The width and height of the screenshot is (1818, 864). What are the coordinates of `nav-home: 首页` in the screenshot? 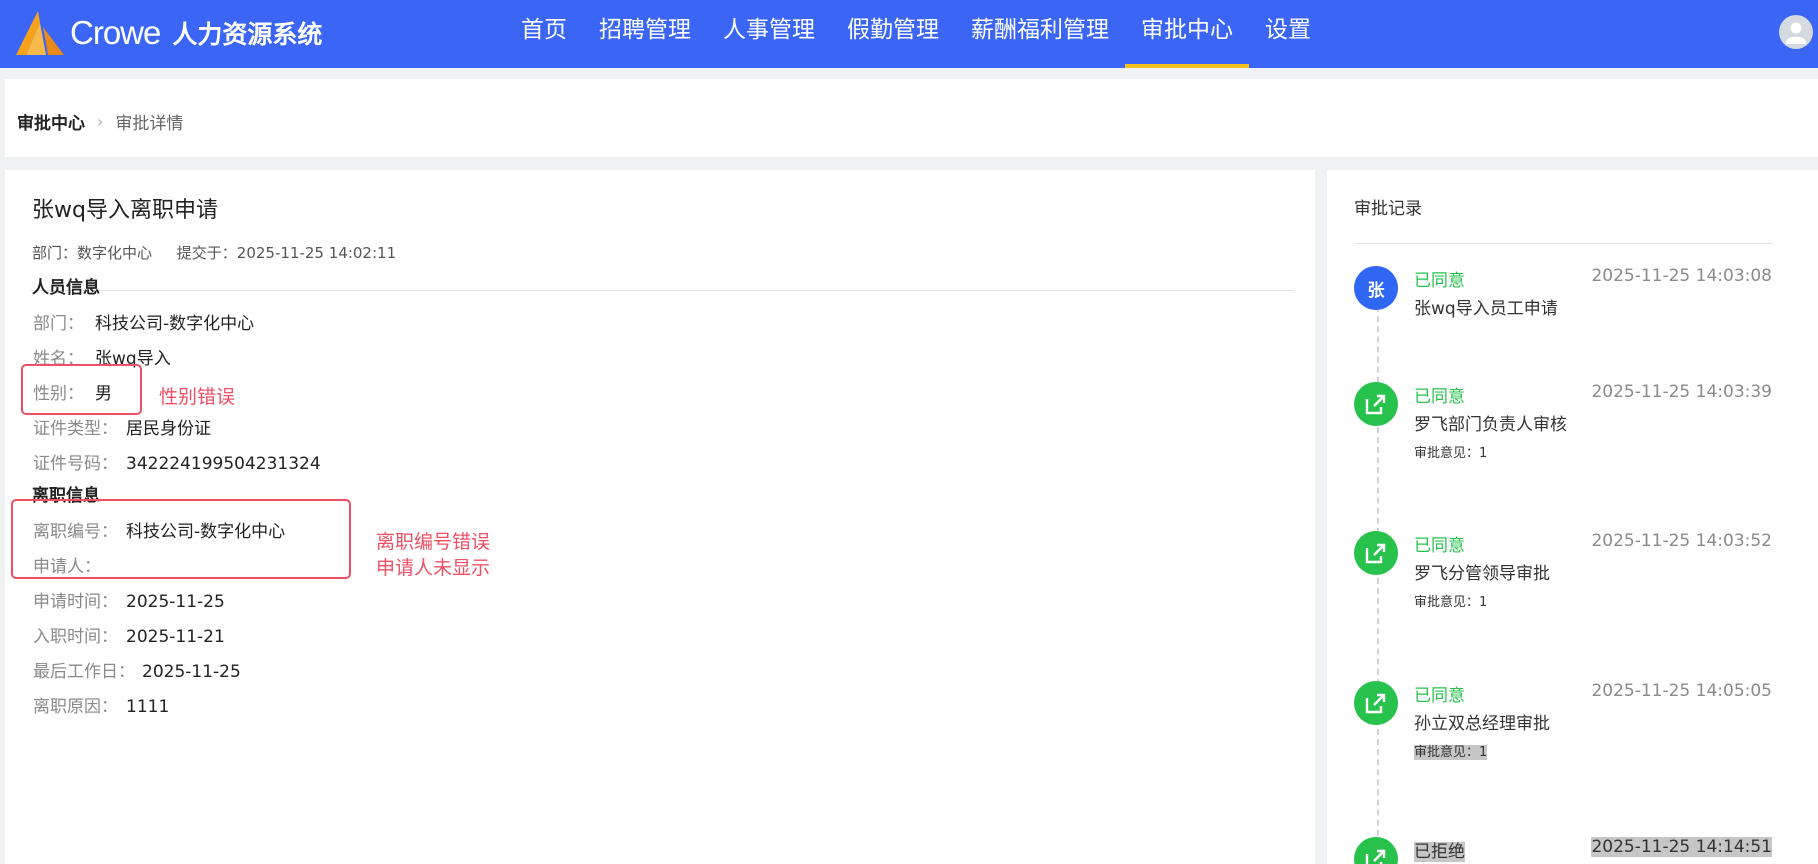 It's located at (544, 34).